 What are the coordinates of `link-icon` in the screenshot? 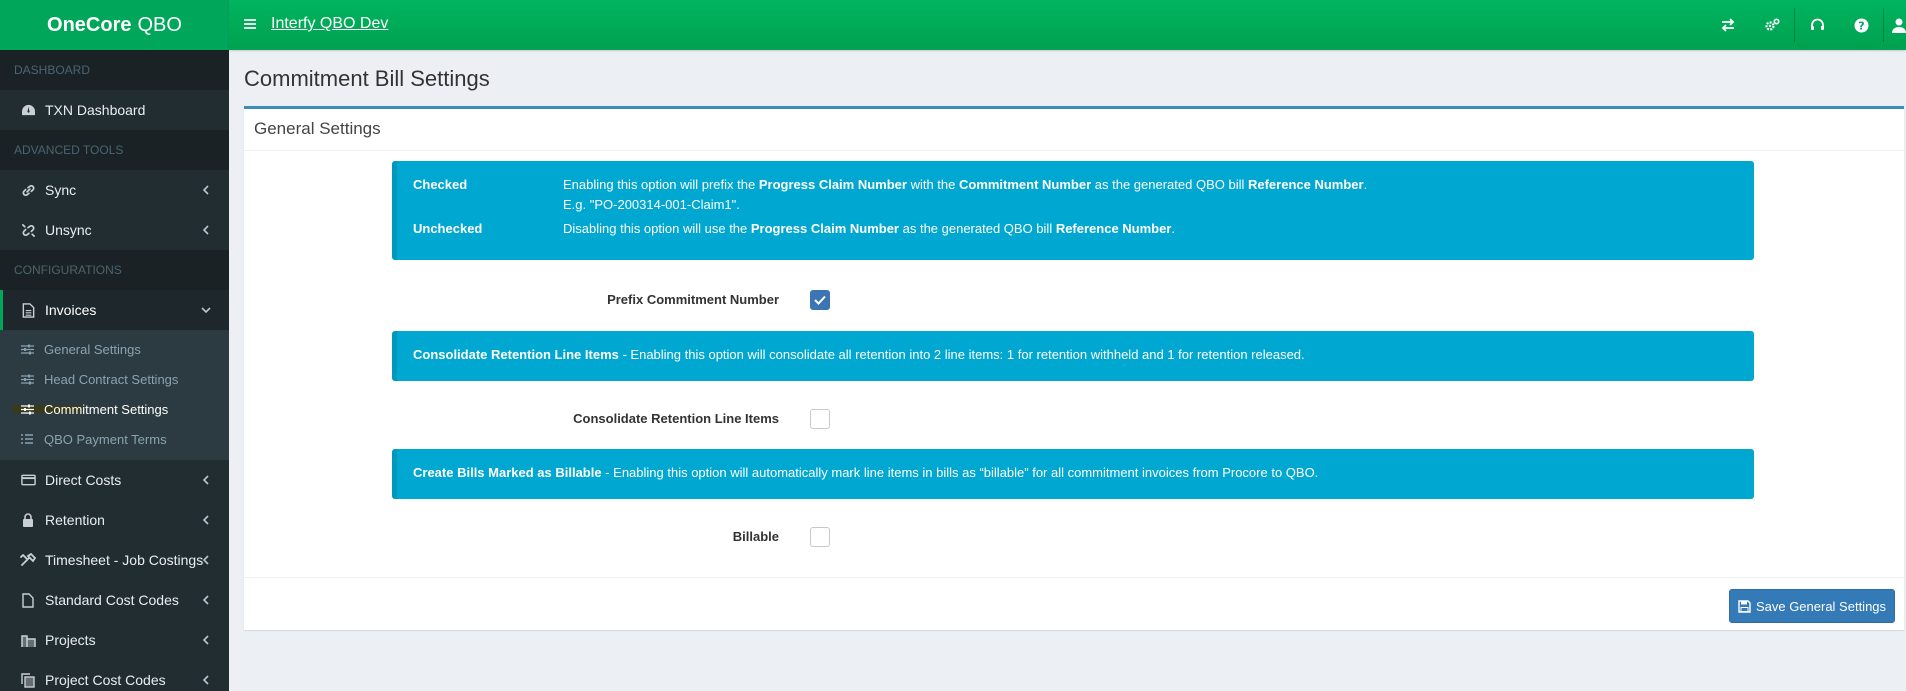 It's located at (28, 190).